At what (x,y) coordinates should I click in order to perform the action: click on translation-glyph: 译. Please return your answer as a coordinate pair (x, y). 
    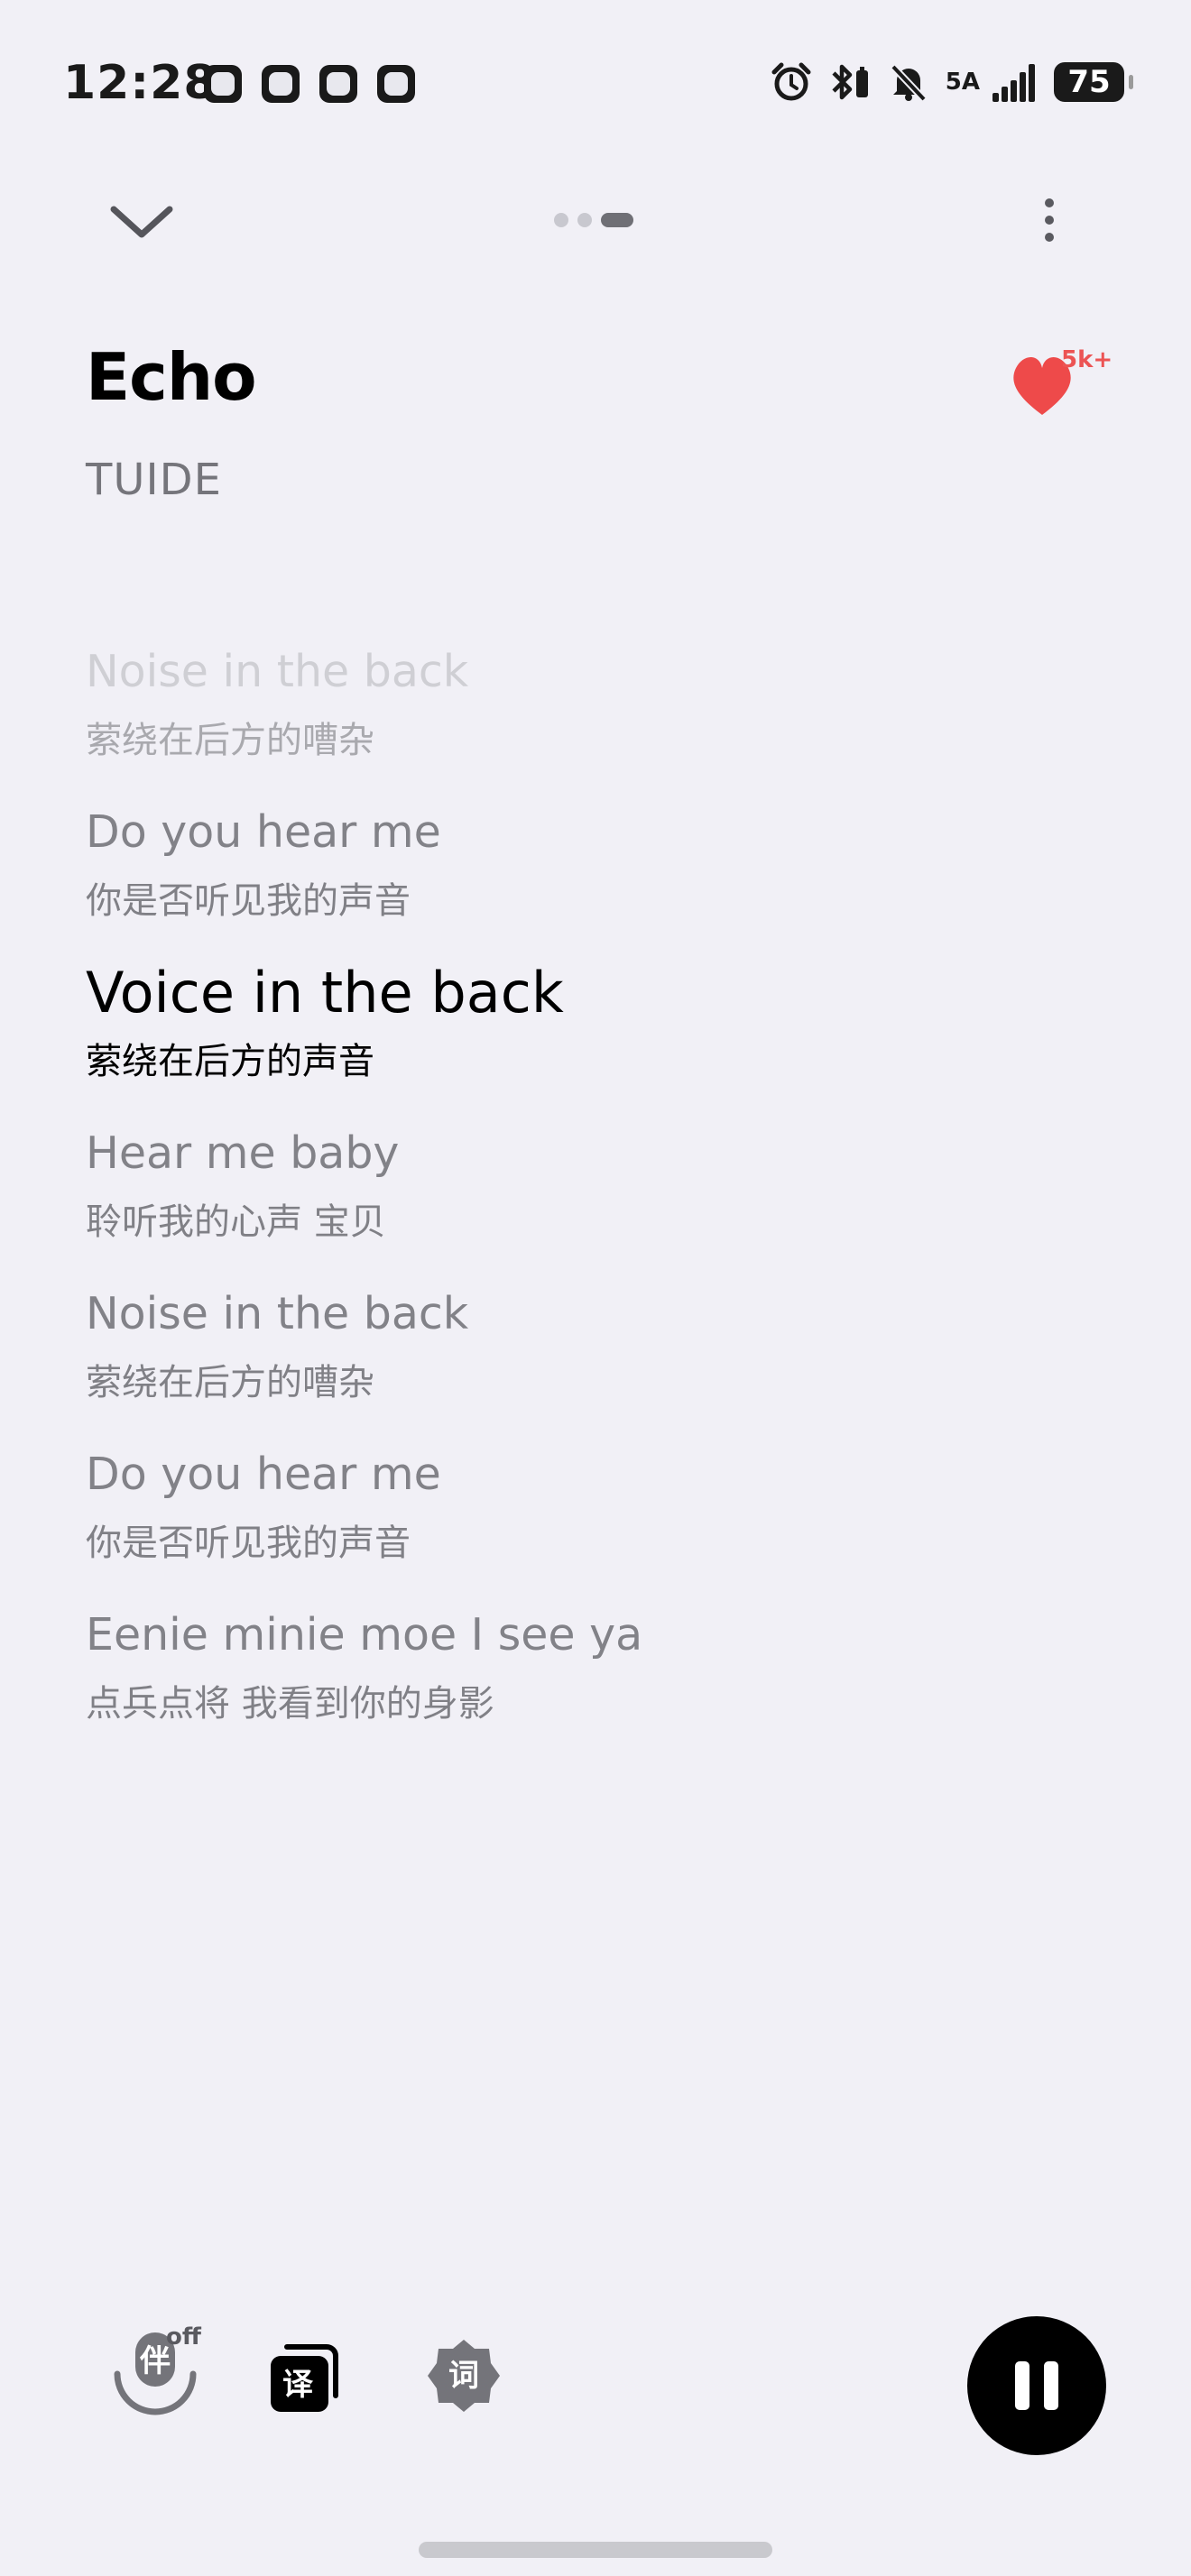
    Looking at the image, I should click on (297, 2385).